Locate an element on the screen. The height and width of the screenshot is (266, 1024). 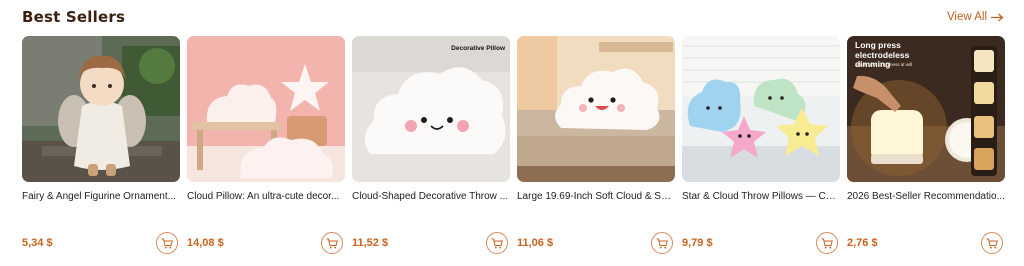
view-all-link: View All is located at coordinates (975, 17).